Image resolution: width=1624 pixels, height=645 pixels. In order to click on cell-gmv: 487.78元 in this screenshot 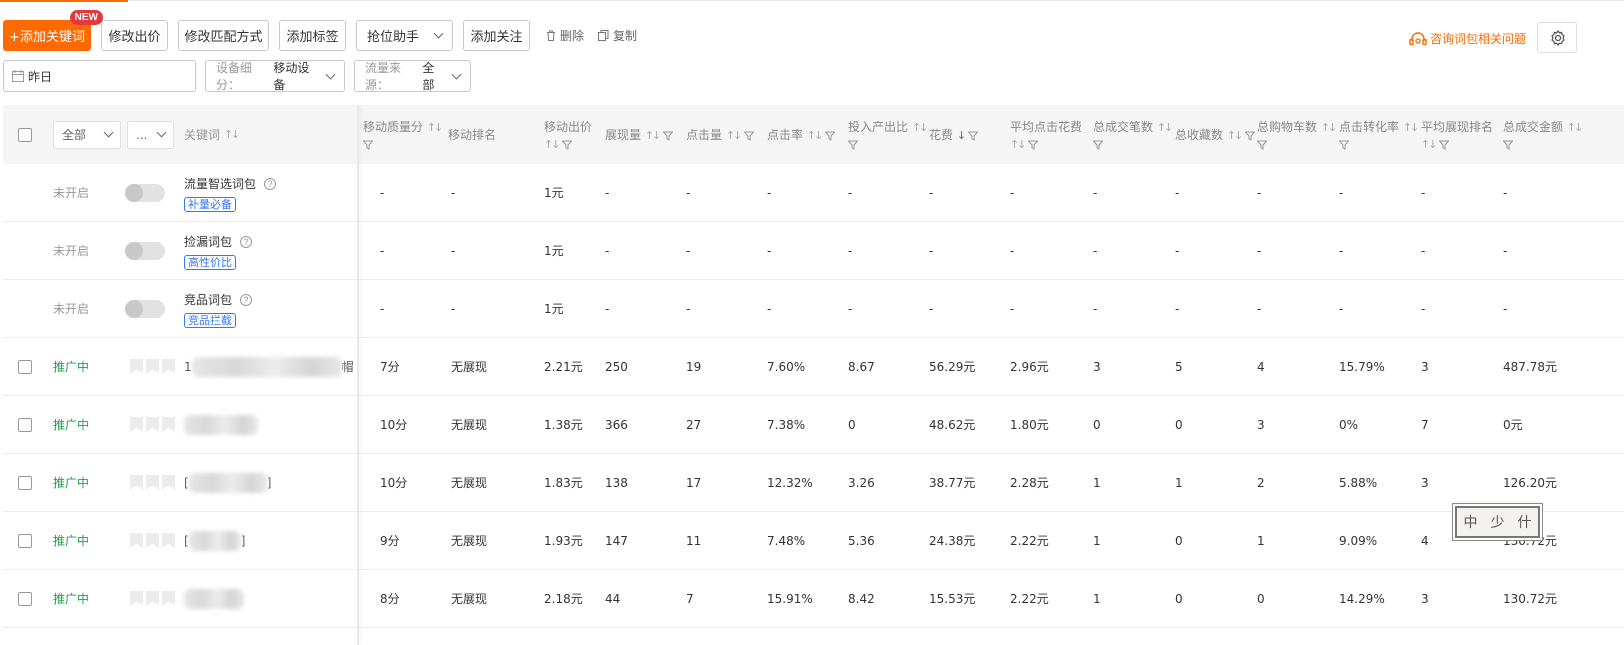, I will do `click(1530, 367)`.